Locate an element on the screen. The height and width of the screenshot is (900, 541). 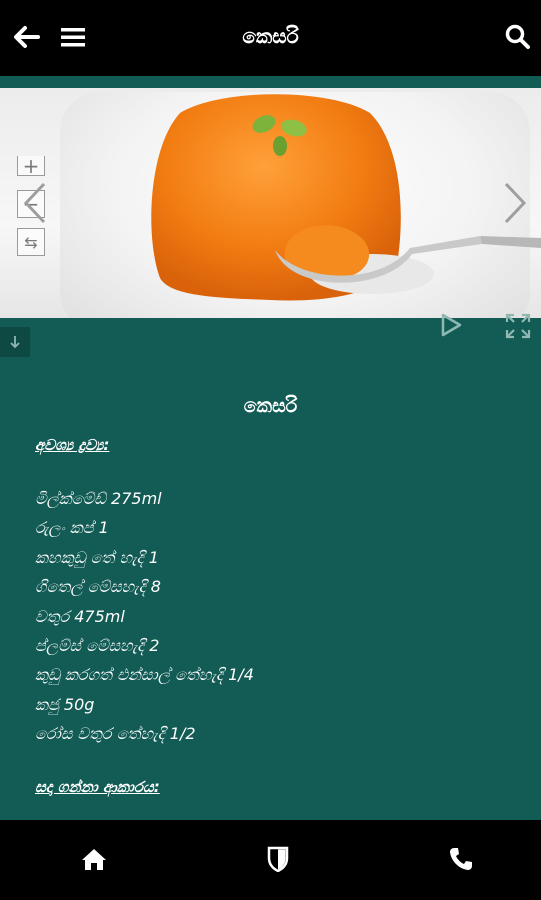
list-item: ගිතෙල් මේසහැදි 8 is located at coordinates (98, 587).